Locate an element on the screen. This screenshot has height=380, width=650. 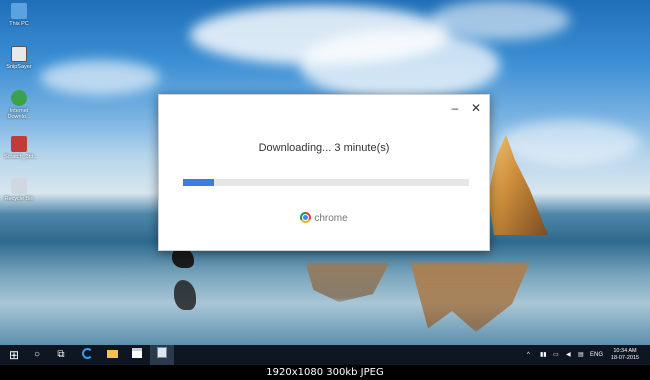
desktop-icon-this-pc: This PC is located at coordinates (19, 15).